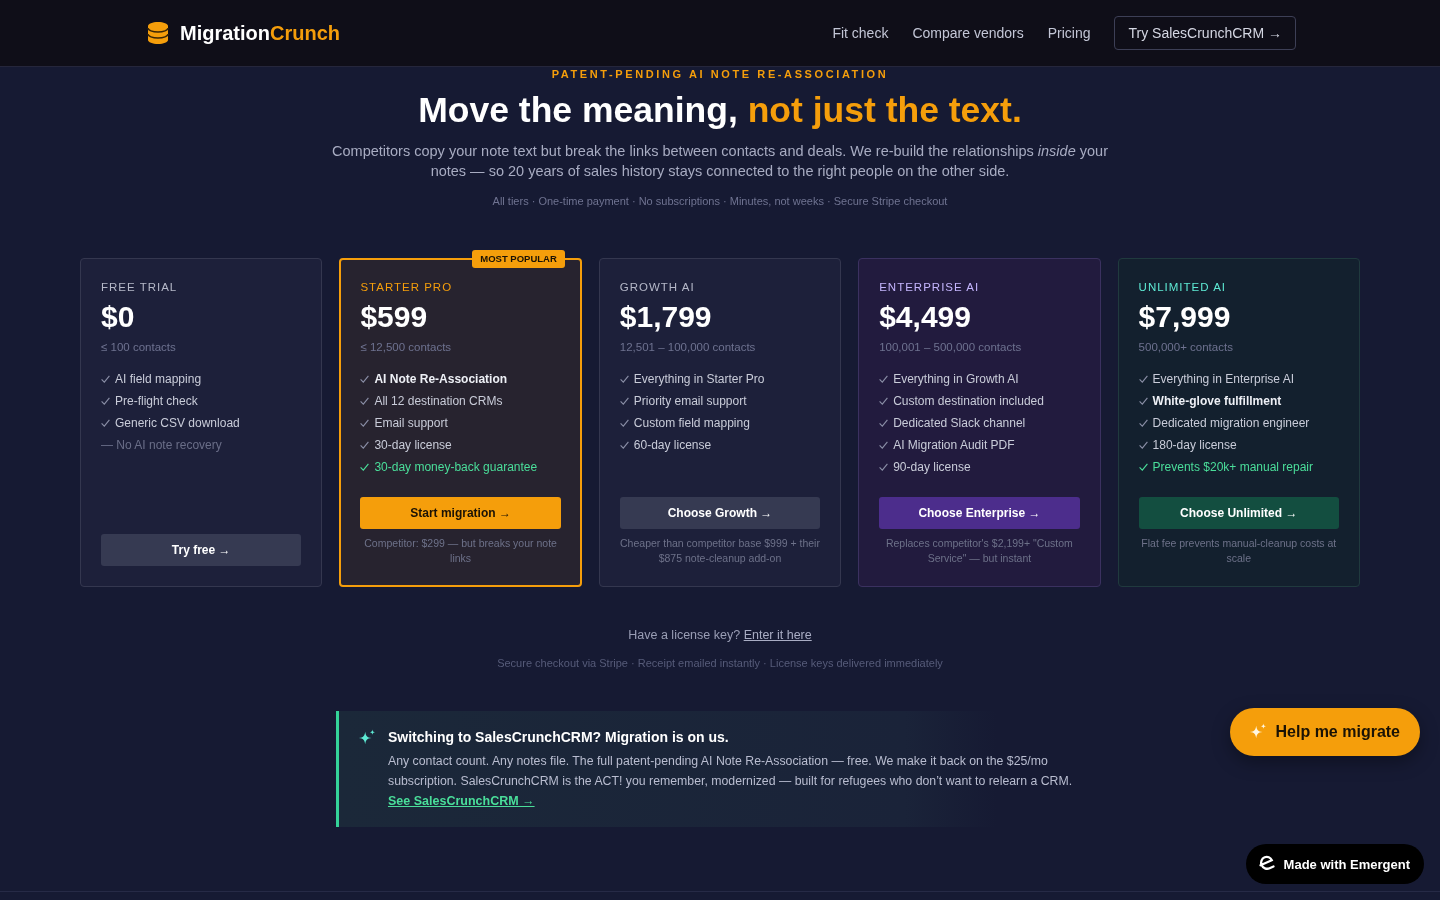 The image size is (1440, 900). Describe the element at coordinates (860, 33) in the screenshot. I see `nav-link: Fit check` at that location.